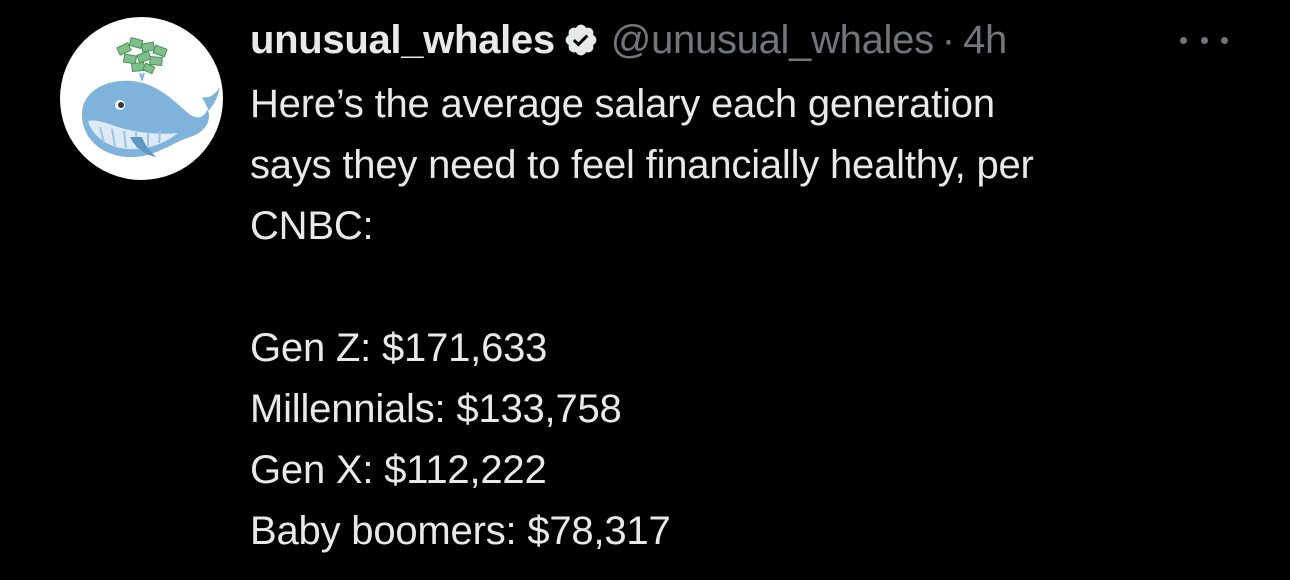 The image size is (1290, 580). What do you see at coordinates (398, 470) in the screenshot?
I see `salary-item-gen-x: Gen X: $112,222` at bounding box center [398, 470].